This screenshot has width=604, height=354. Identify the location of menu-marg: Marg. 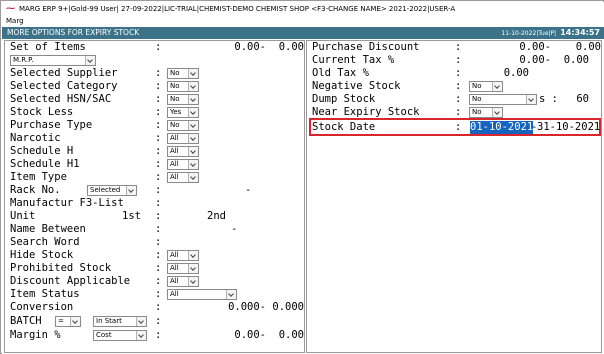
(15, 21).